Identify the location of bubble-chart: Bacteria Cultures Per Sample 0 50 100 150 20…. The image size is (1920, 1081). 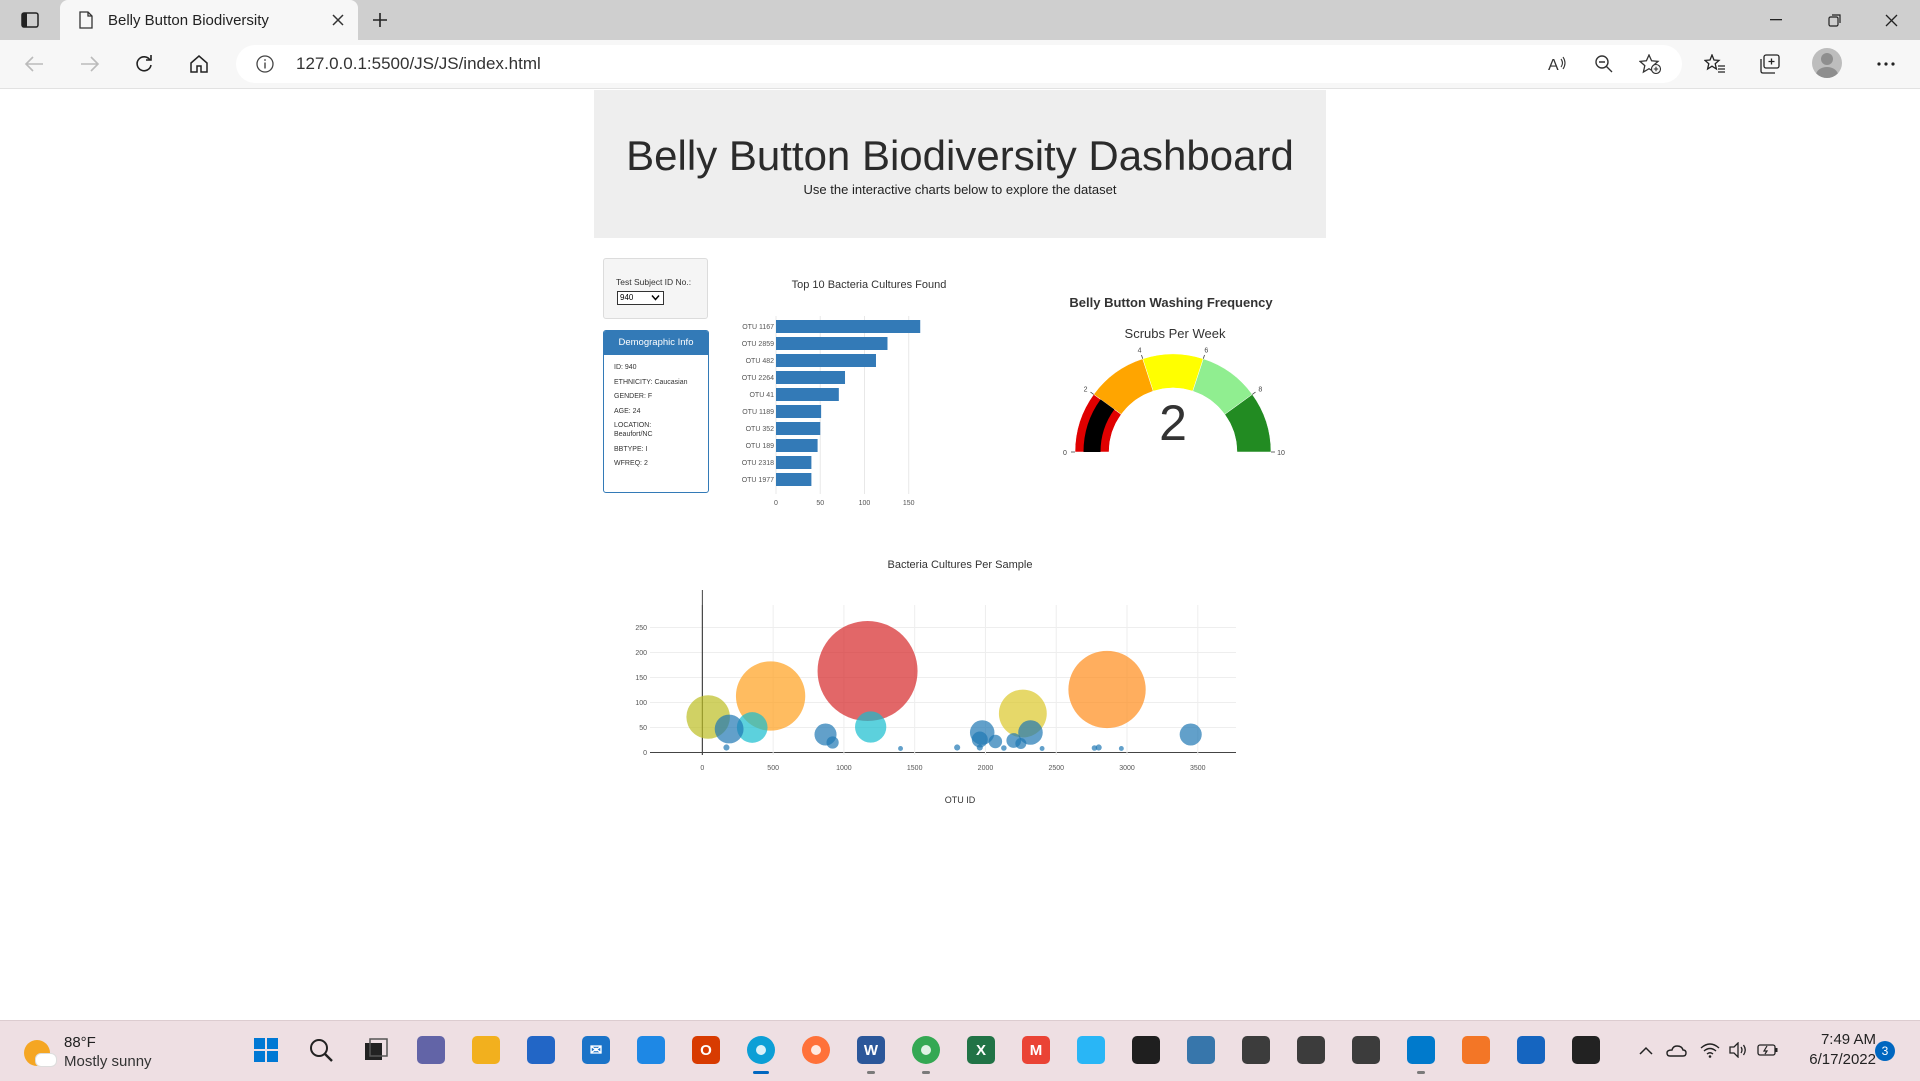
(950, 680).